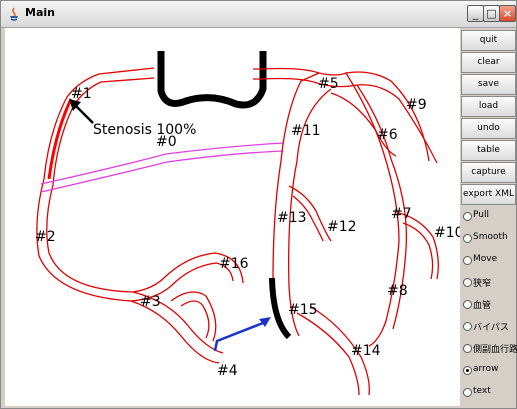 Image resolution: width=517 pixels, height=409 pixels. What do you see at coordinates (397, 291) in the screenshot?
I see `label-s8: #8` at bounding box center [397, 291].